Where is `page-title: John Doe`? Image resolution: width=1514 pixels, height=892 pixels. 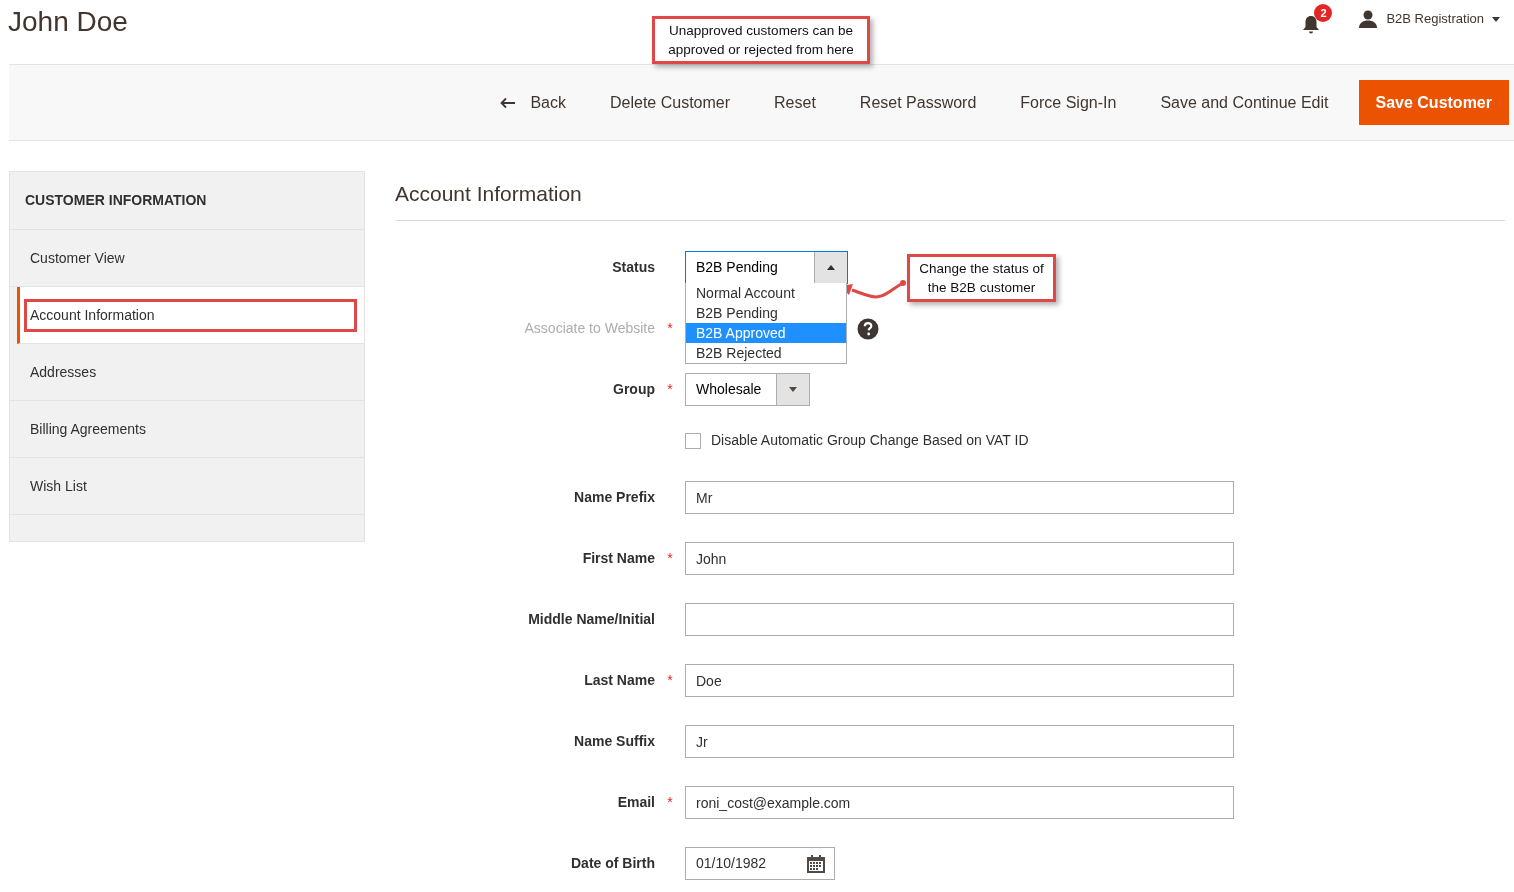
page-title: John Doe is located at coordinates (68, 22).